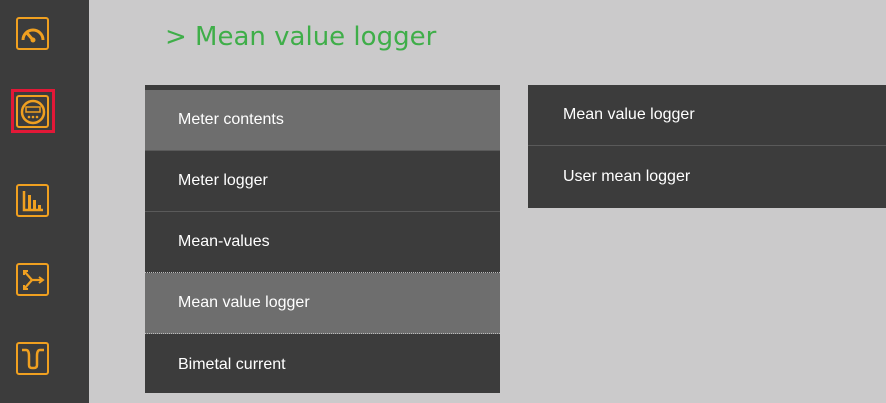 The image size is (886, 403). What do you see at coordinates (32, 200) in the screenshot?
I see `bar-chart-icon` at bounding box center [32, 200].